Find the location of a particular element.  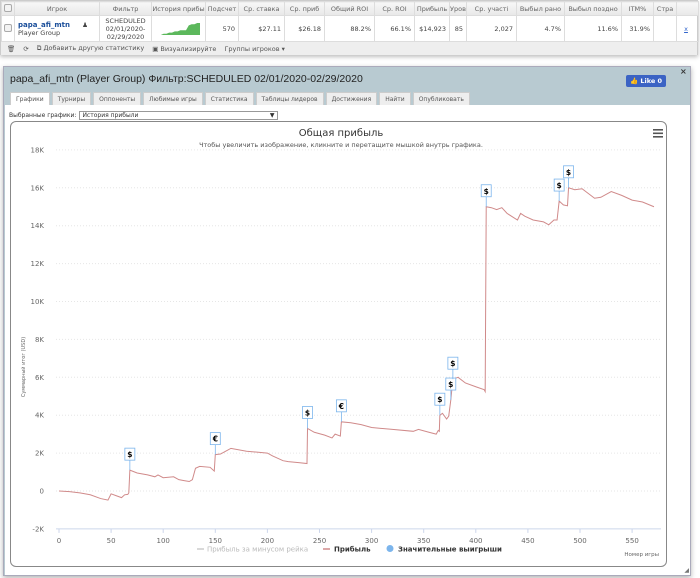

remove-row-button: x is located at coordinates (687, 28).